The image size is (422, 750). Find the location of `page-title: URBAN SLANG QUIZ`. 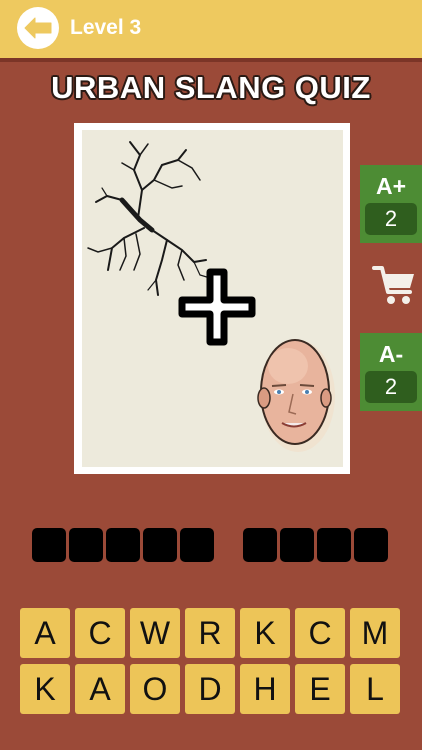

page-title: URBAN SLANG QUIZ is located at coordinates (211, 87).